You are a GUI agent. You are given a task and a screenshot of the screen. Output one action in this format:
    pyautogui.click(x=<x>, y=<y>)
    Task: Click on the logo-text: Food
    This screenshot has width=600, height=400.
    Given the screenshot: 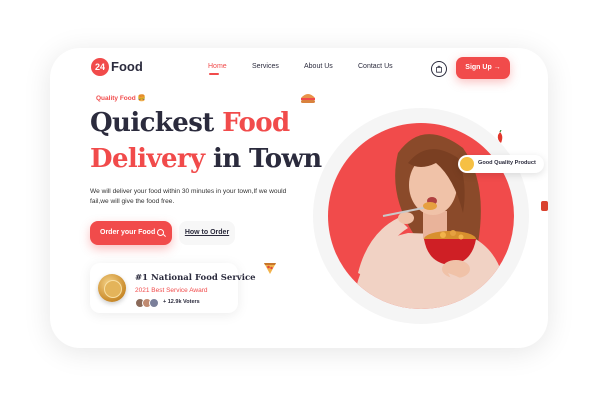 What is the action you would take?
    pyautogui.click(x=127, y=66)
    